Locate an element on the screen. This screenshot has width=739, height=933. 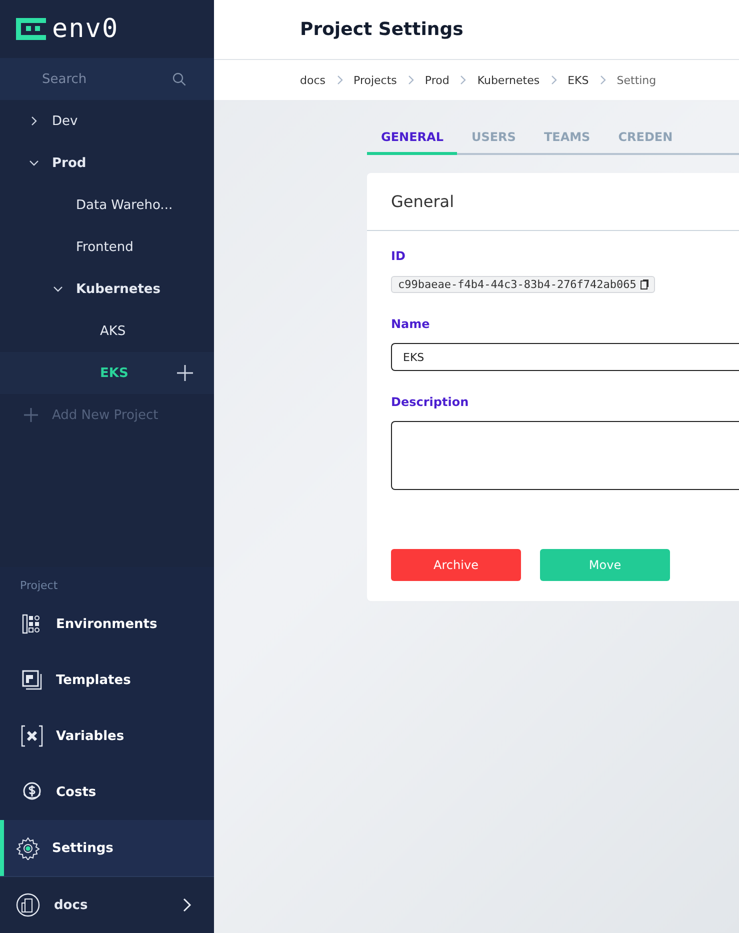
tree-item: Kubernetes is located at coordinates (107, 289).